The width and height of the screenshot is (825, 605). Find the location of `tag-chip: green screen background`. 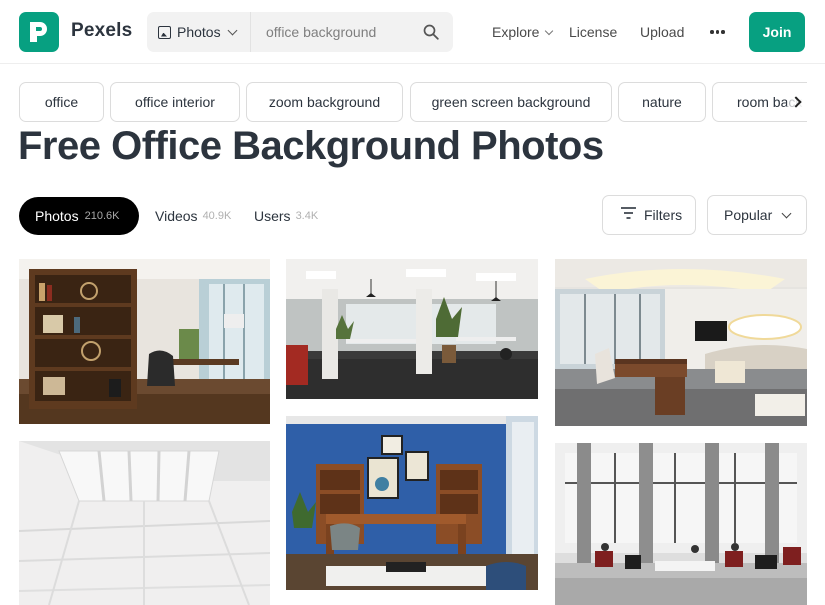

tag-chip: green screen background is located at coordinates (511, 102).